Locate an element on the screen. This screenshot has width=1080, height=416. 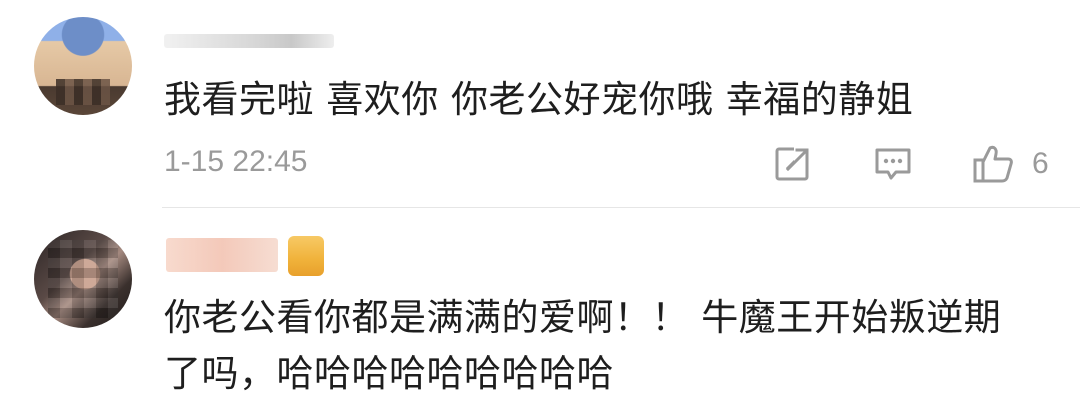
share-button is located at coordinates (793, 164).